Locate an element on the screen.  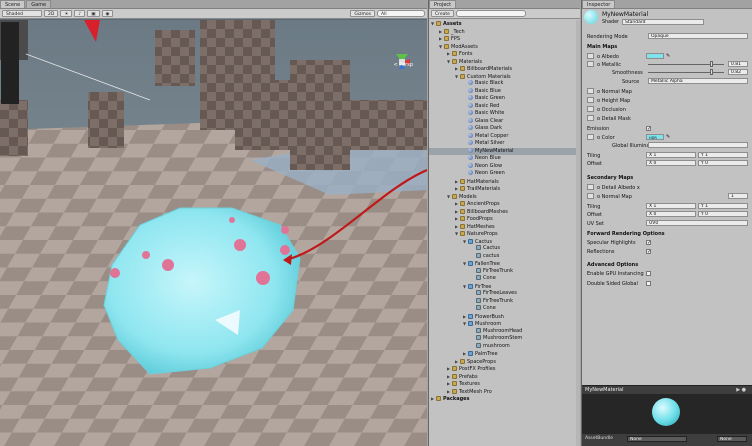
gizmo-visibility-toggle: ◉ is located at coordinates (107, 13).